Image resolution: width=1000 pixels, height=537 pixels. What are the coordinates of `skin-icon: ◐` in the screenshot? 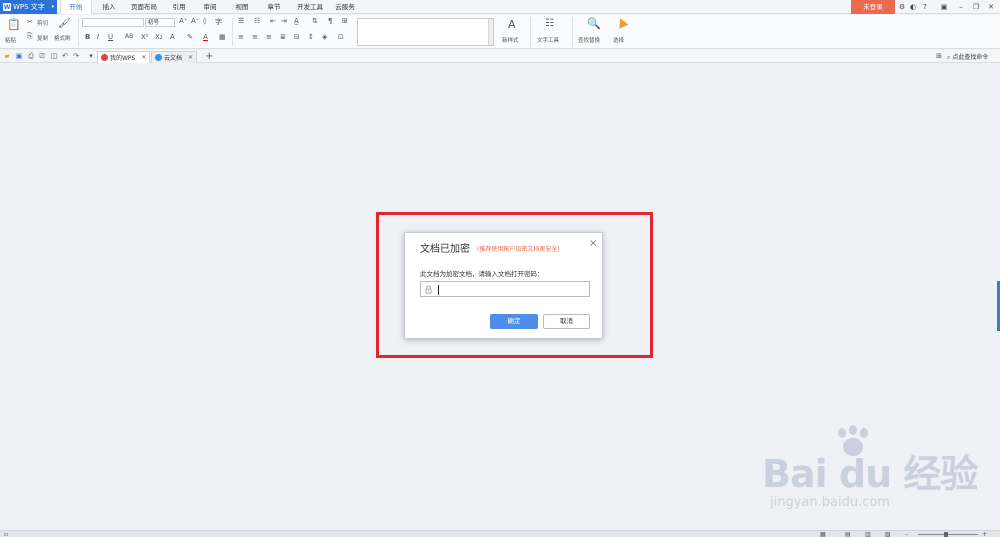 It's located at (913, 7).